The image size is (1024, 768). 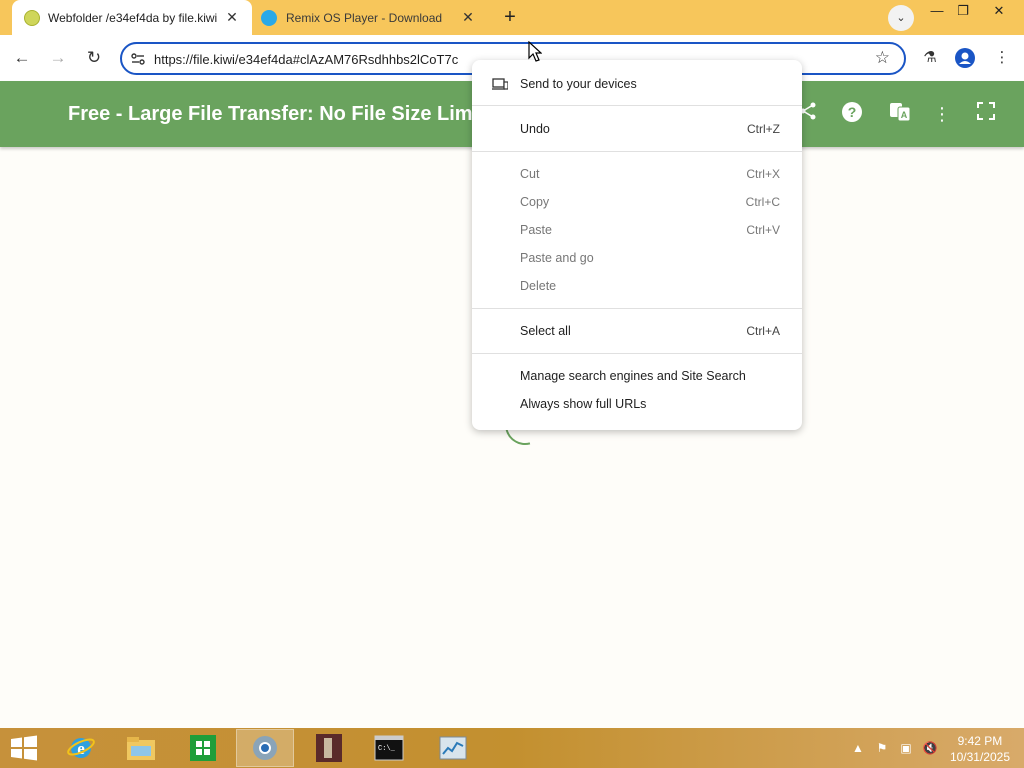 I want to click on taskbar-app-image, so click(x=329, y=748).